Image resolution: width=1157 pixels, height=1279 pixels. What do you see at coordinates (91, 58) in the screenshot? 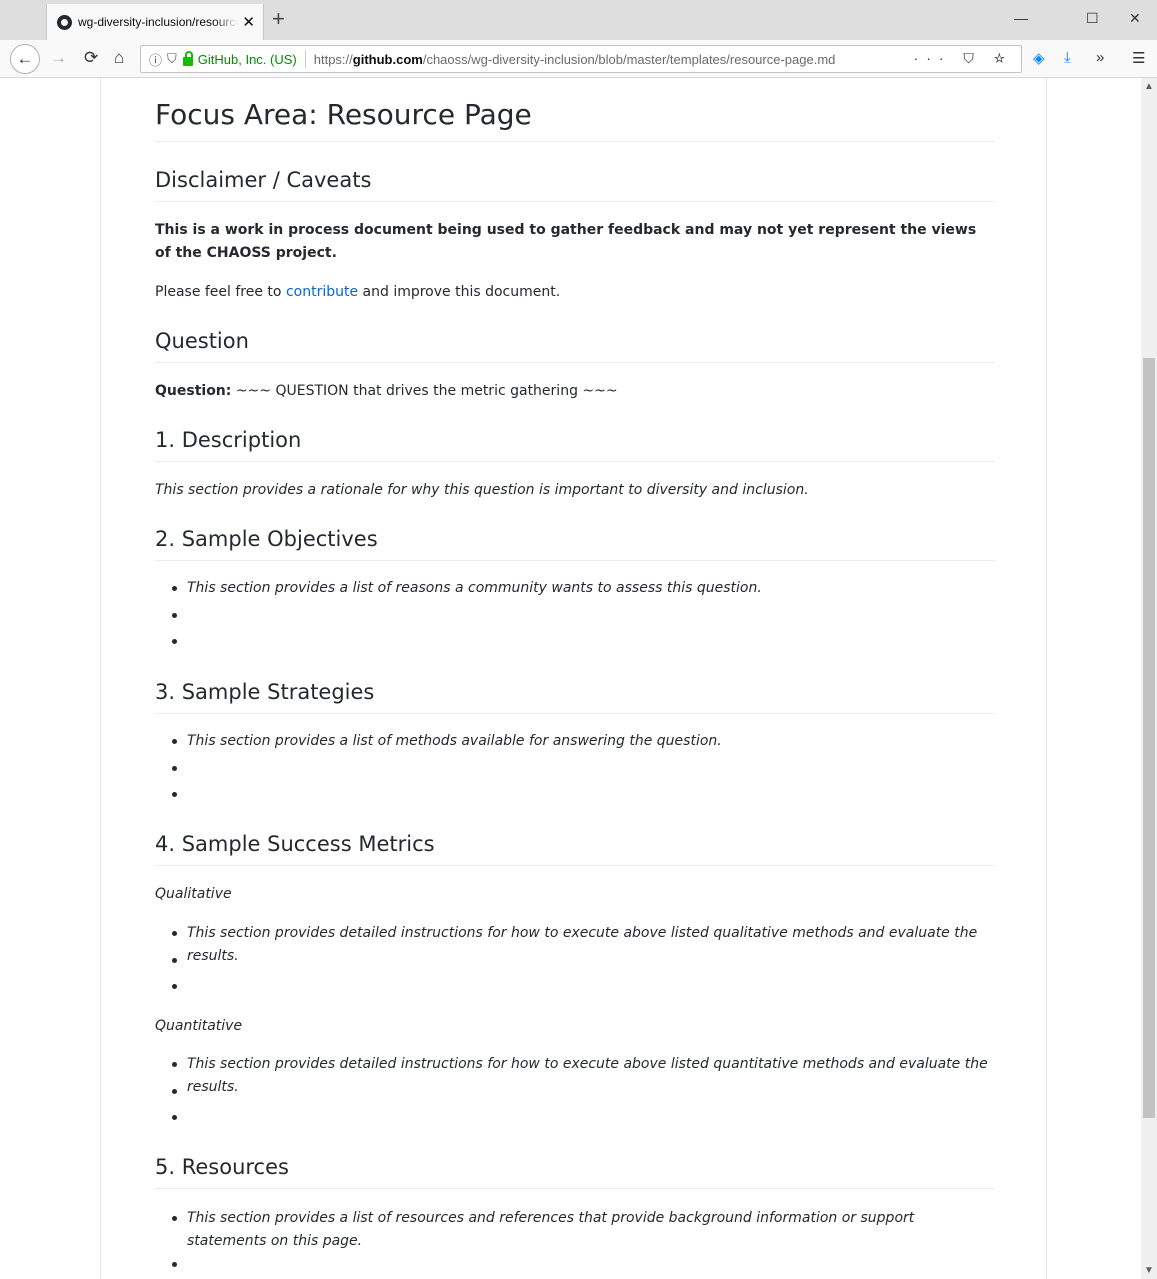
I see `reload-button: ⟳` at bounding box center [91, 58].